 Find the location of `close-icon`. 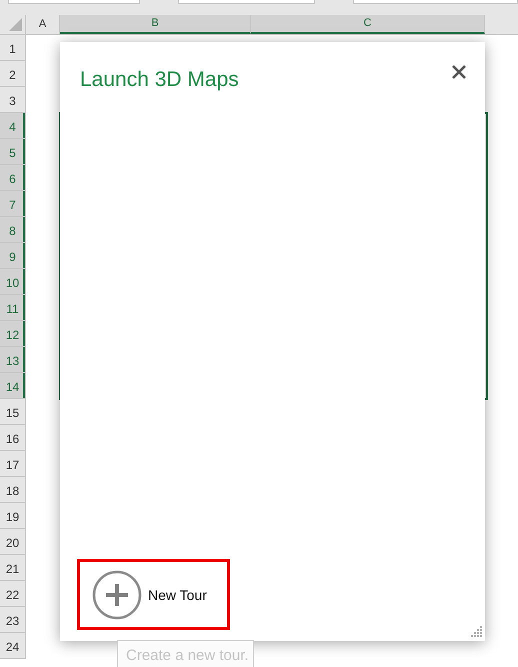

close-icon is located at coordinates (459, 72).